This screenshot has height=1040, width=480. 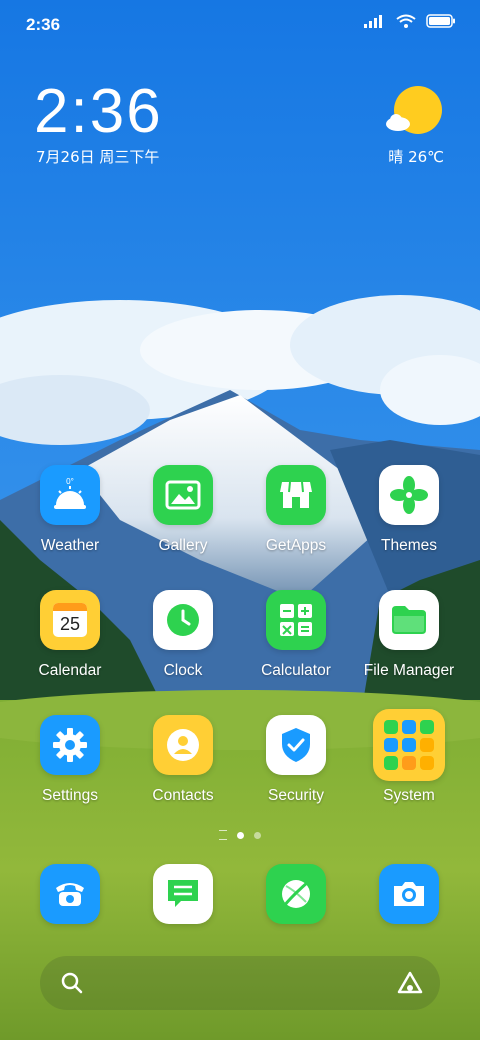 I want to click on camera-icon, so click(x=409, y=894).